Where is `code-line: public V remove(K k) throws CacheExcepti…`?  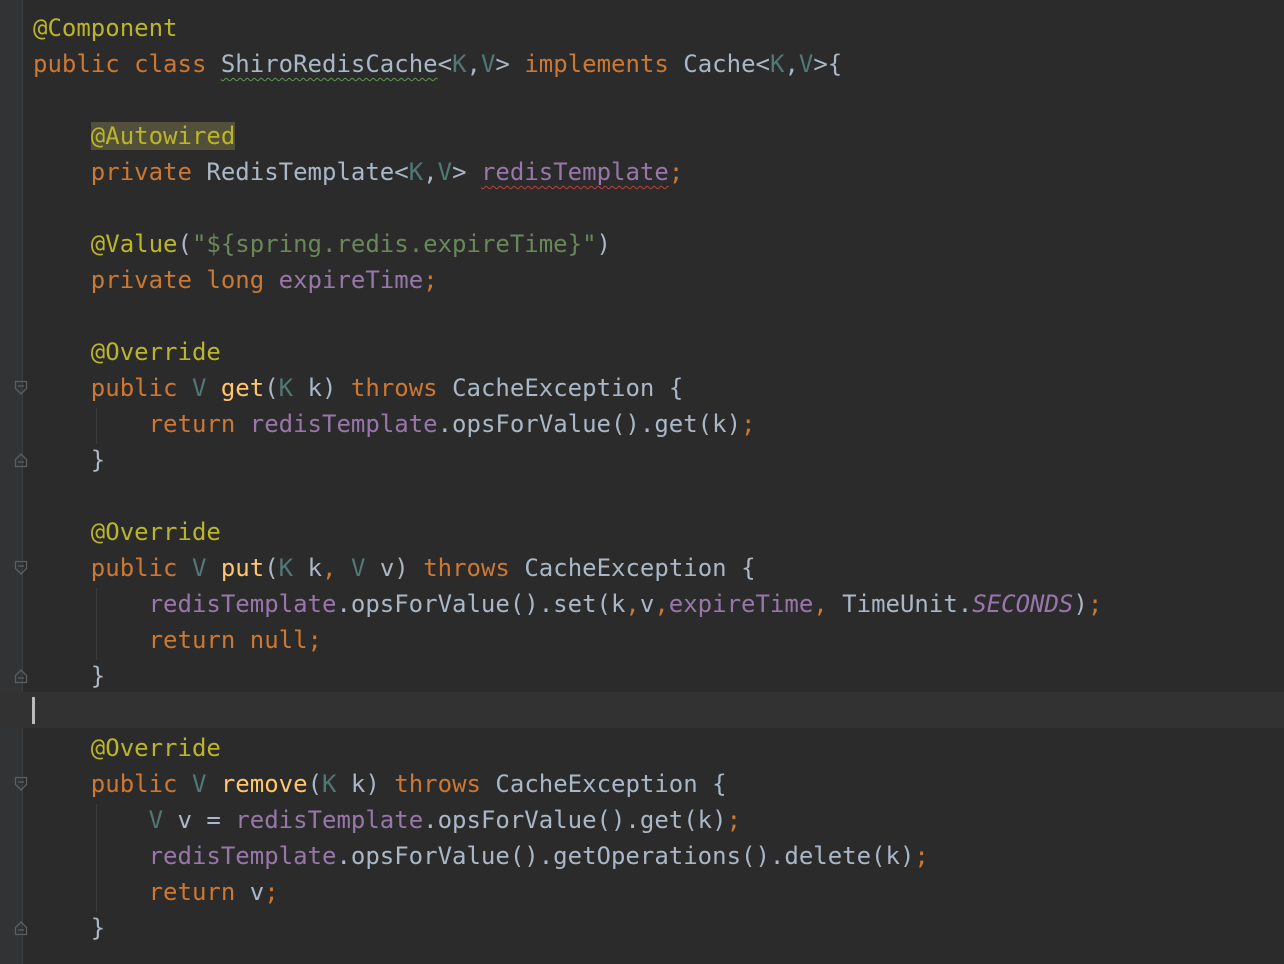
code-line: public V remove(K k) throws CacheExcepti… is located at coordinates (380, 784).